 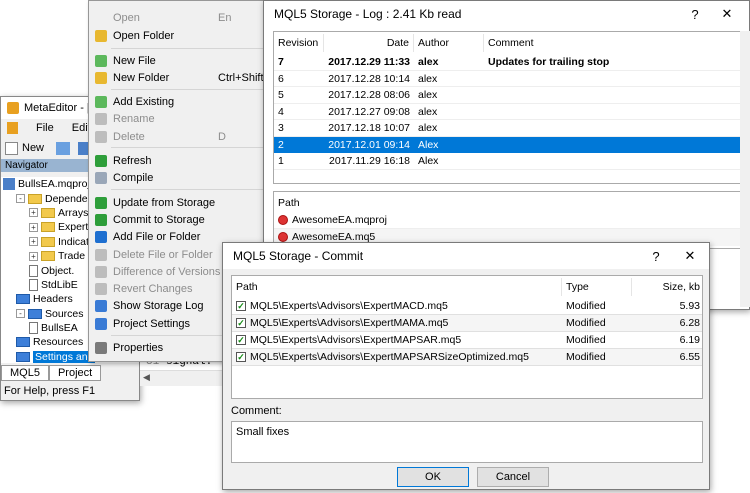 What do you see at coordinates (433, 477) in the screenshot?
I see `ok-button: OK` at bounding box center [433, 477].